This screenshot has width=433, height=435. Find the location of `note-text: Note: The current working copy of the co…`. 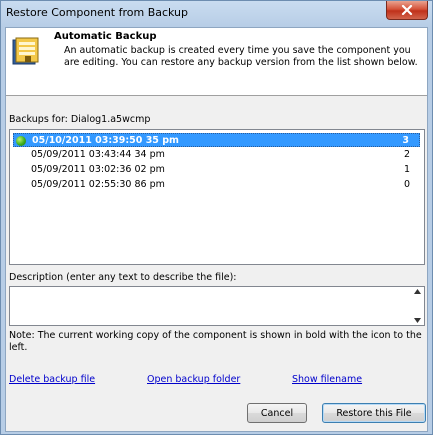

note-text: Note: The current working copy of the co… is located at coordinates (215, 341).